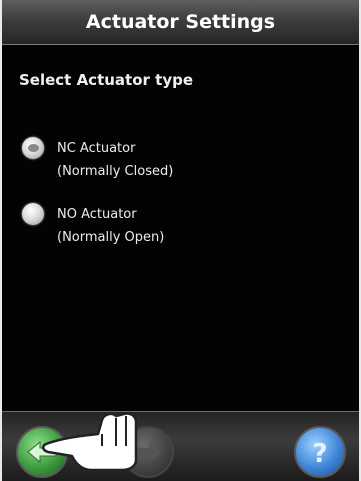 This screenshot has width=361, height=481. Describe the element at coordinates (115, 160) in the screenshot. I see `nc-actuator-label: NC Actuator (Normally Closed)` at that location.